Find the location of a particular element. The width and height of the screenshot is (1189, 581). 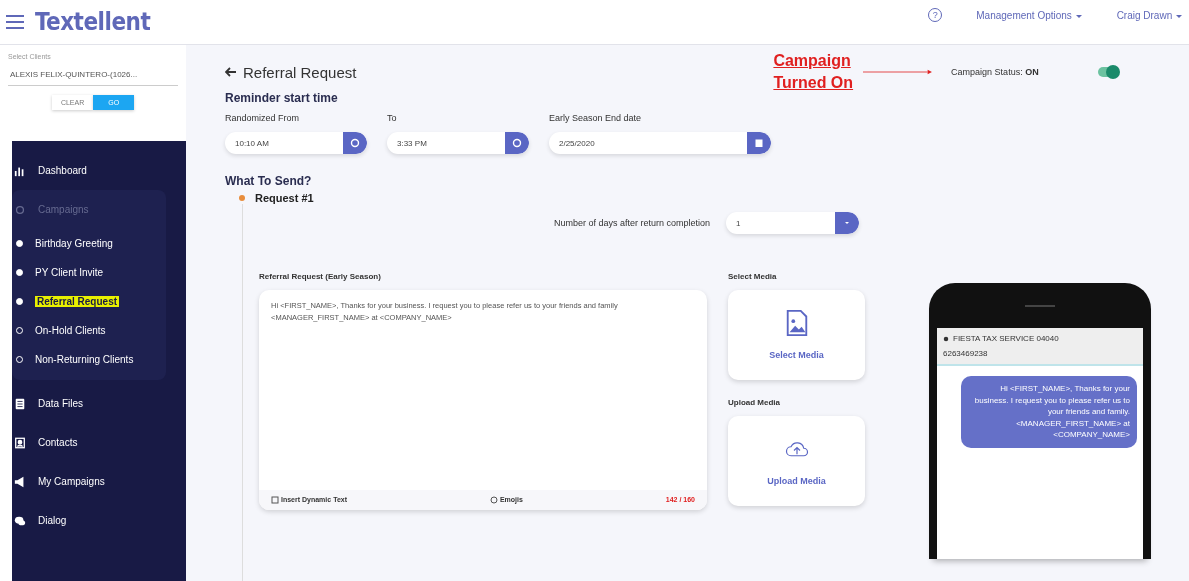

field-label: Select Media is located at coordinates (753, 276).